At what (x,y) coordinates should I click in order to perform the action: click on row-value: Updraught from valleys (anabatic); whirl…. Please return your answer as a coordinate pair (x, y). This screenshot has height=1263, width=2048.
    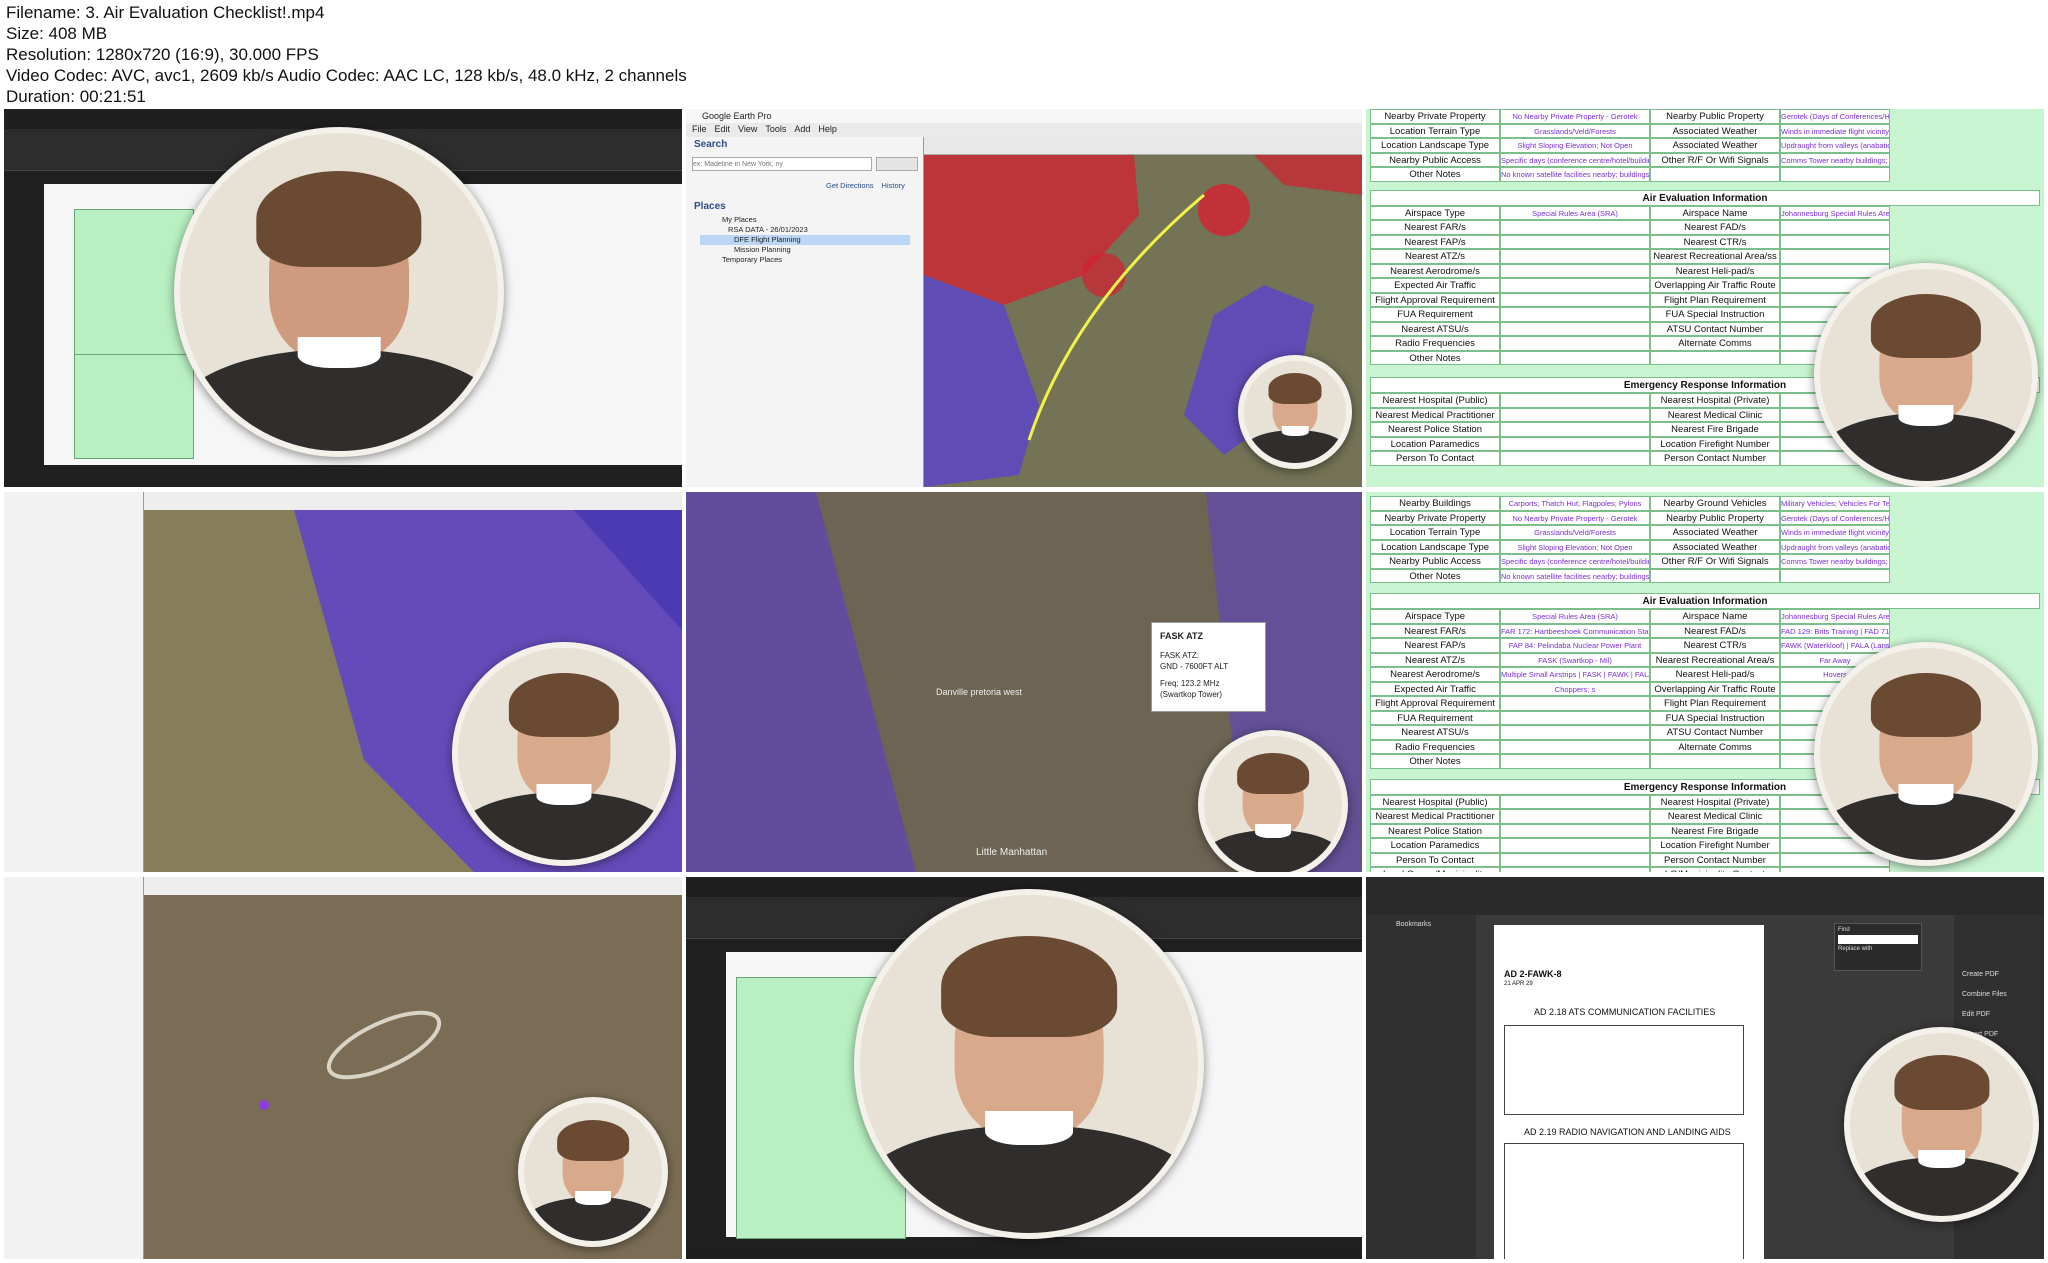
    Looking at the image, I should click on (1835, 145).